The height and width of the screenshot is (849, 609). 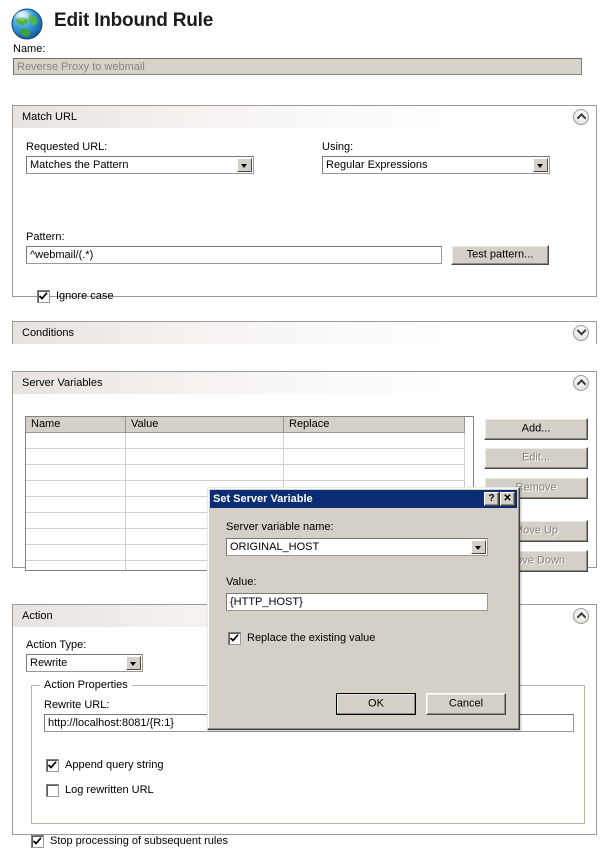 I want to click on section-server-variables-header: Server Variables, so click(x=304, y=383).